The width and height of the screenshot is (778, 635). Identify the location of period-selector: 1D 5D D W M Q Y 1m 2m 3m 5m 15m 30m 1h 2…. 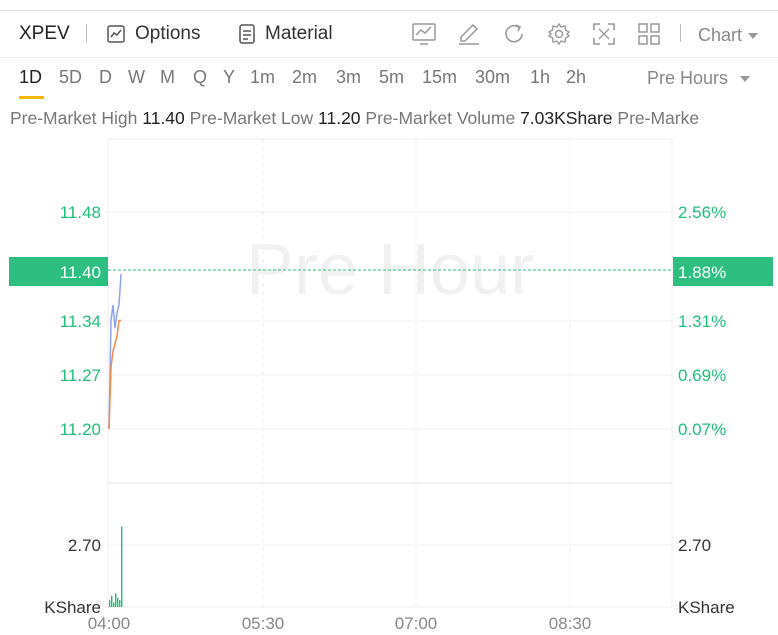
(389, 79).